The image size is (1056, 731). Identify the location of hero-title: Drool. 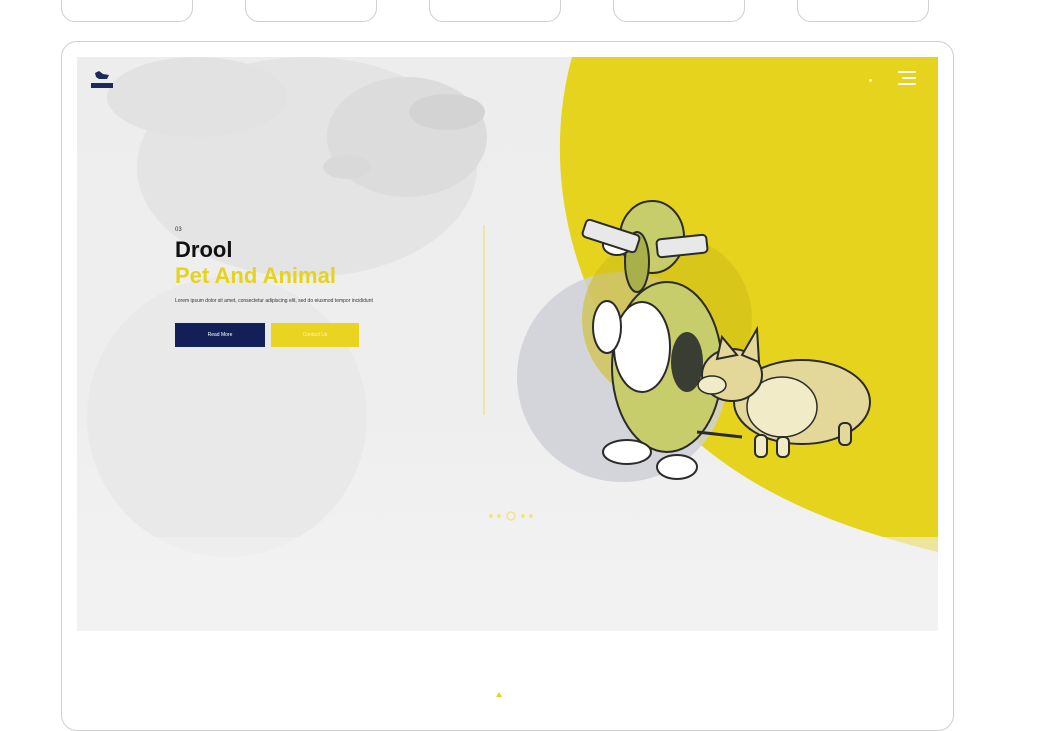
(204, 249).